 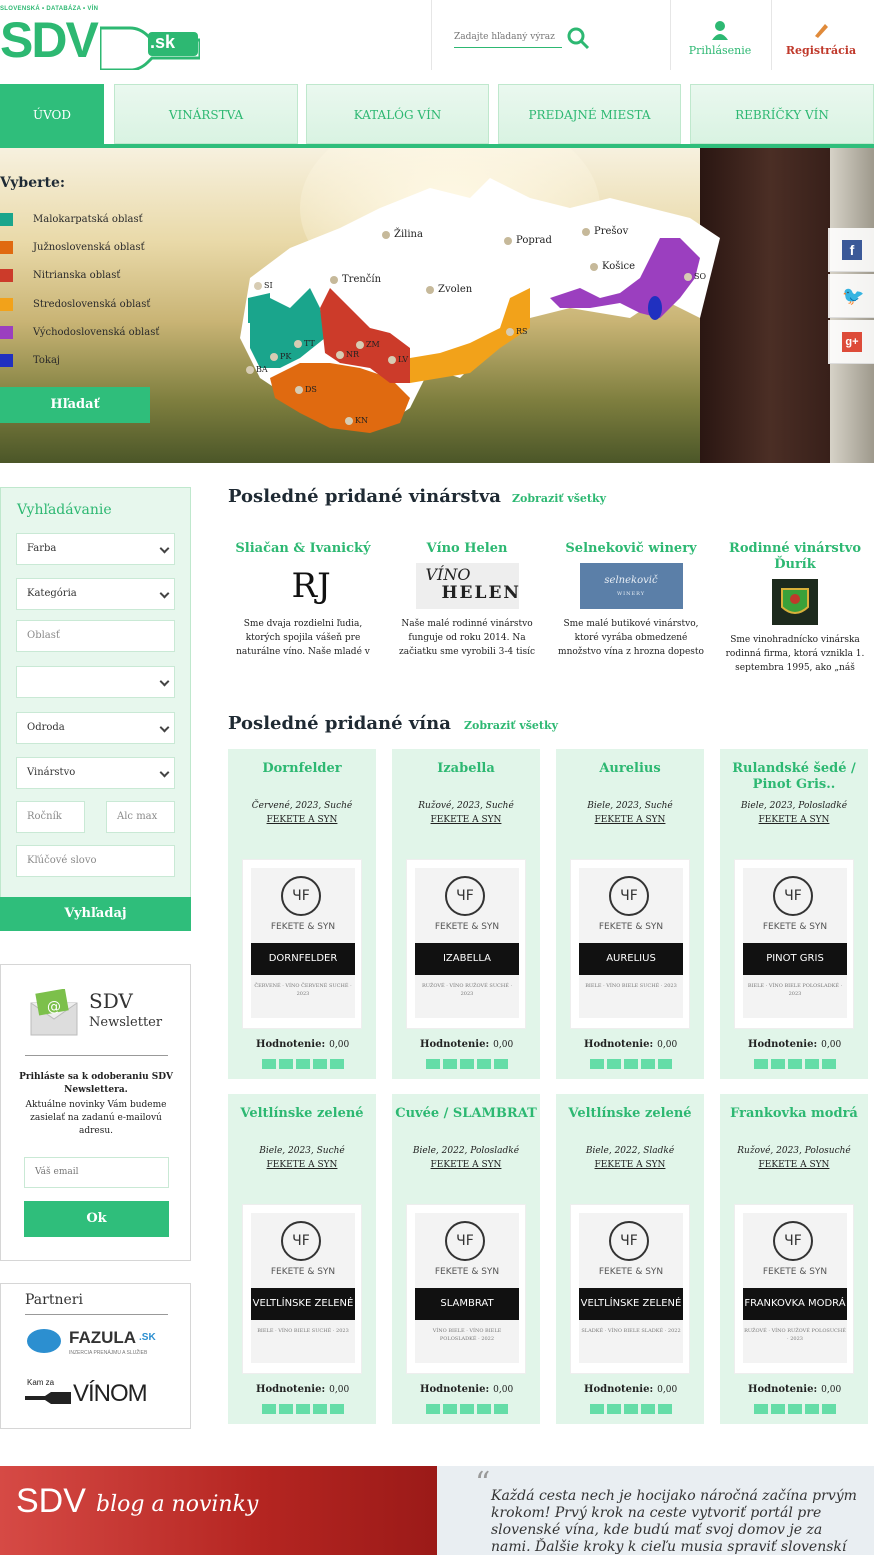 I want to click on oblast-input: Oblasť, so click(x=95, y=636).